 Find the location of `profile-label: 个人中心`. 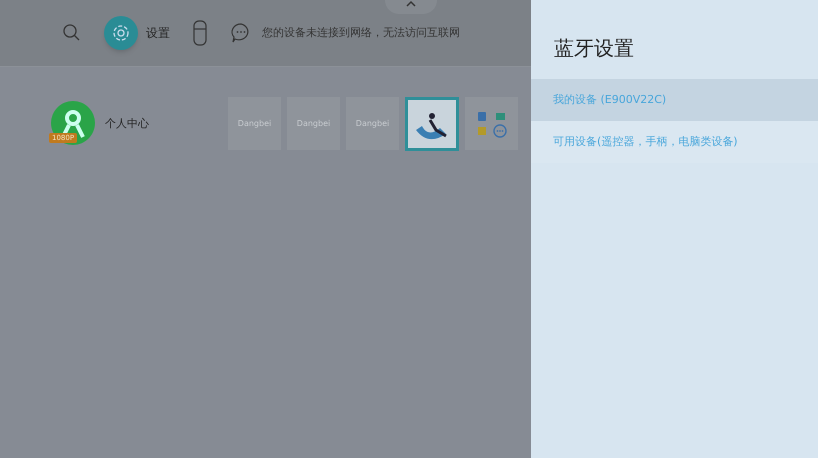

profile-label: 个人中心 is located at coordinates (127, 124).